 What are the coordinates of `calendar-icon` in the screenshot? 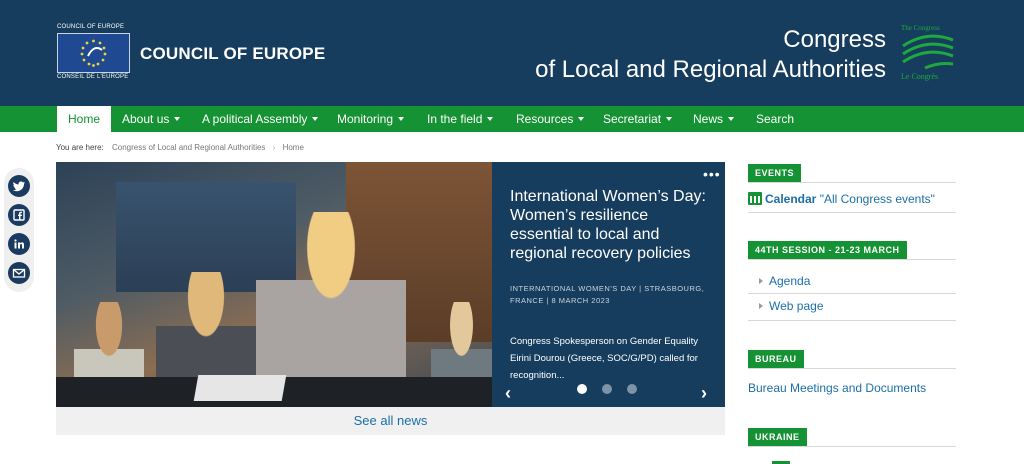 It's located at (755, 198).